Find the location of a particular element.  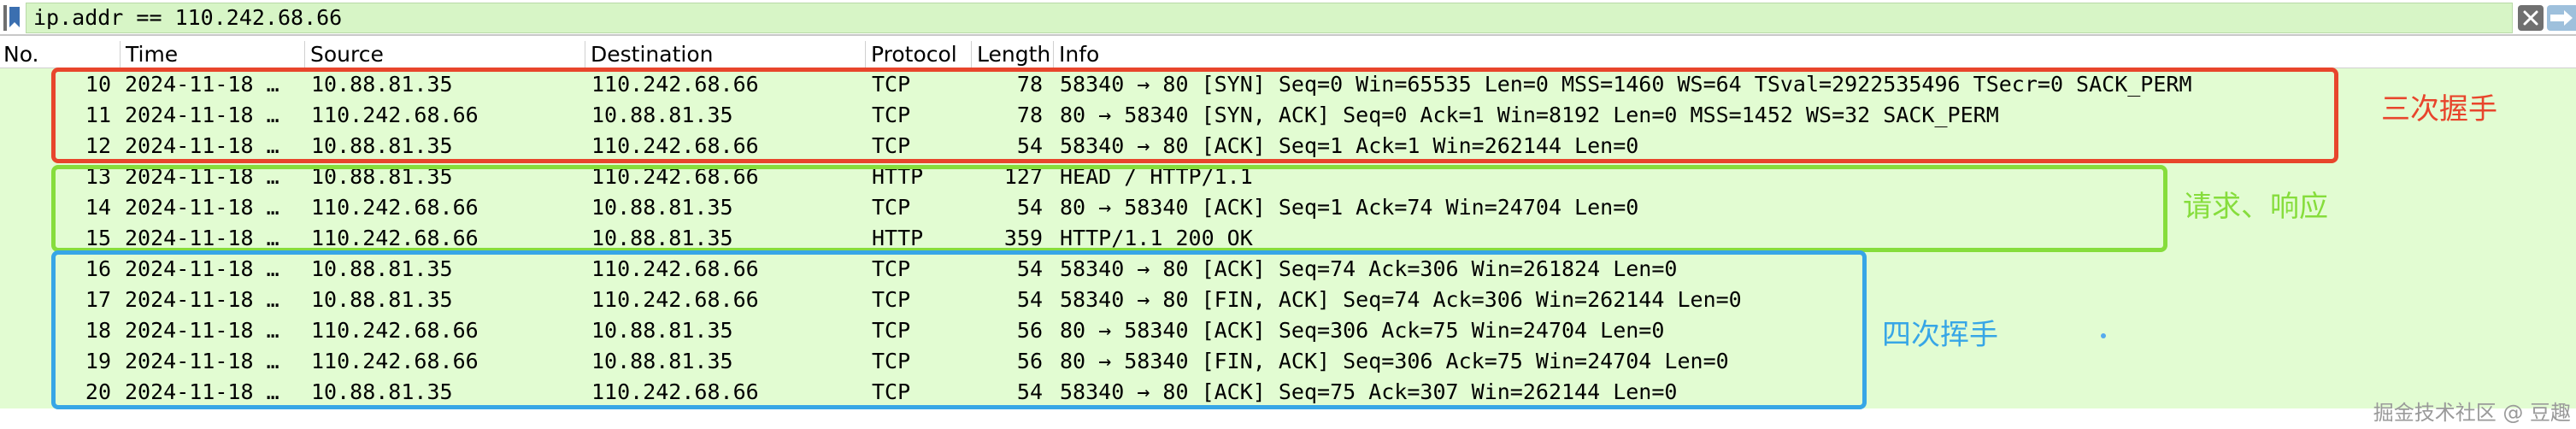

handshake-annotation-label: 三次握手 is located at coordinates (2439, 109).